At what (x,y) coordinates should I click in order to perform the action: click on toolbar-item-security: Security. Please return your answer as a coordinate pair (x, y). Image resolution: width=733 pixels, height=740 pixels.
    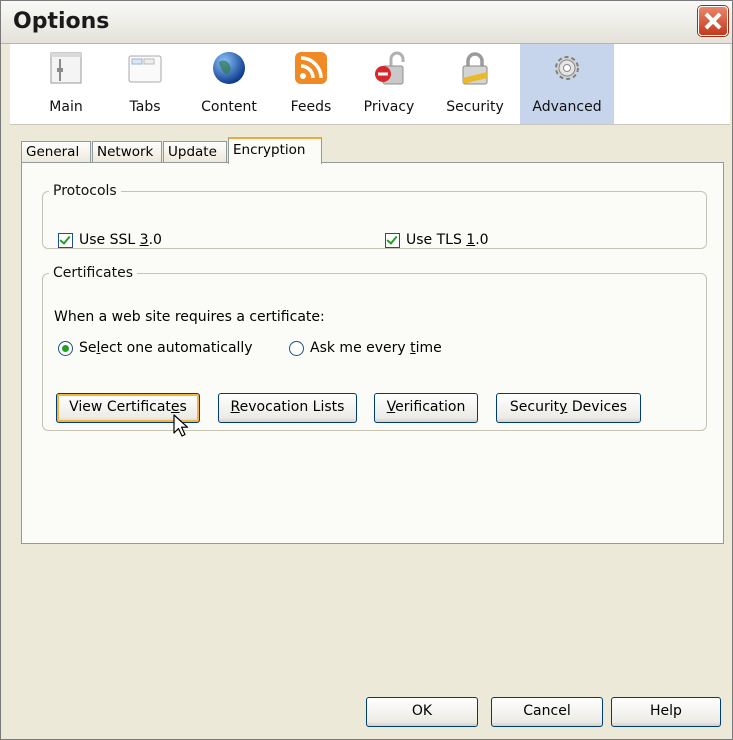
    Looking at the image, I should click on (475, 84).